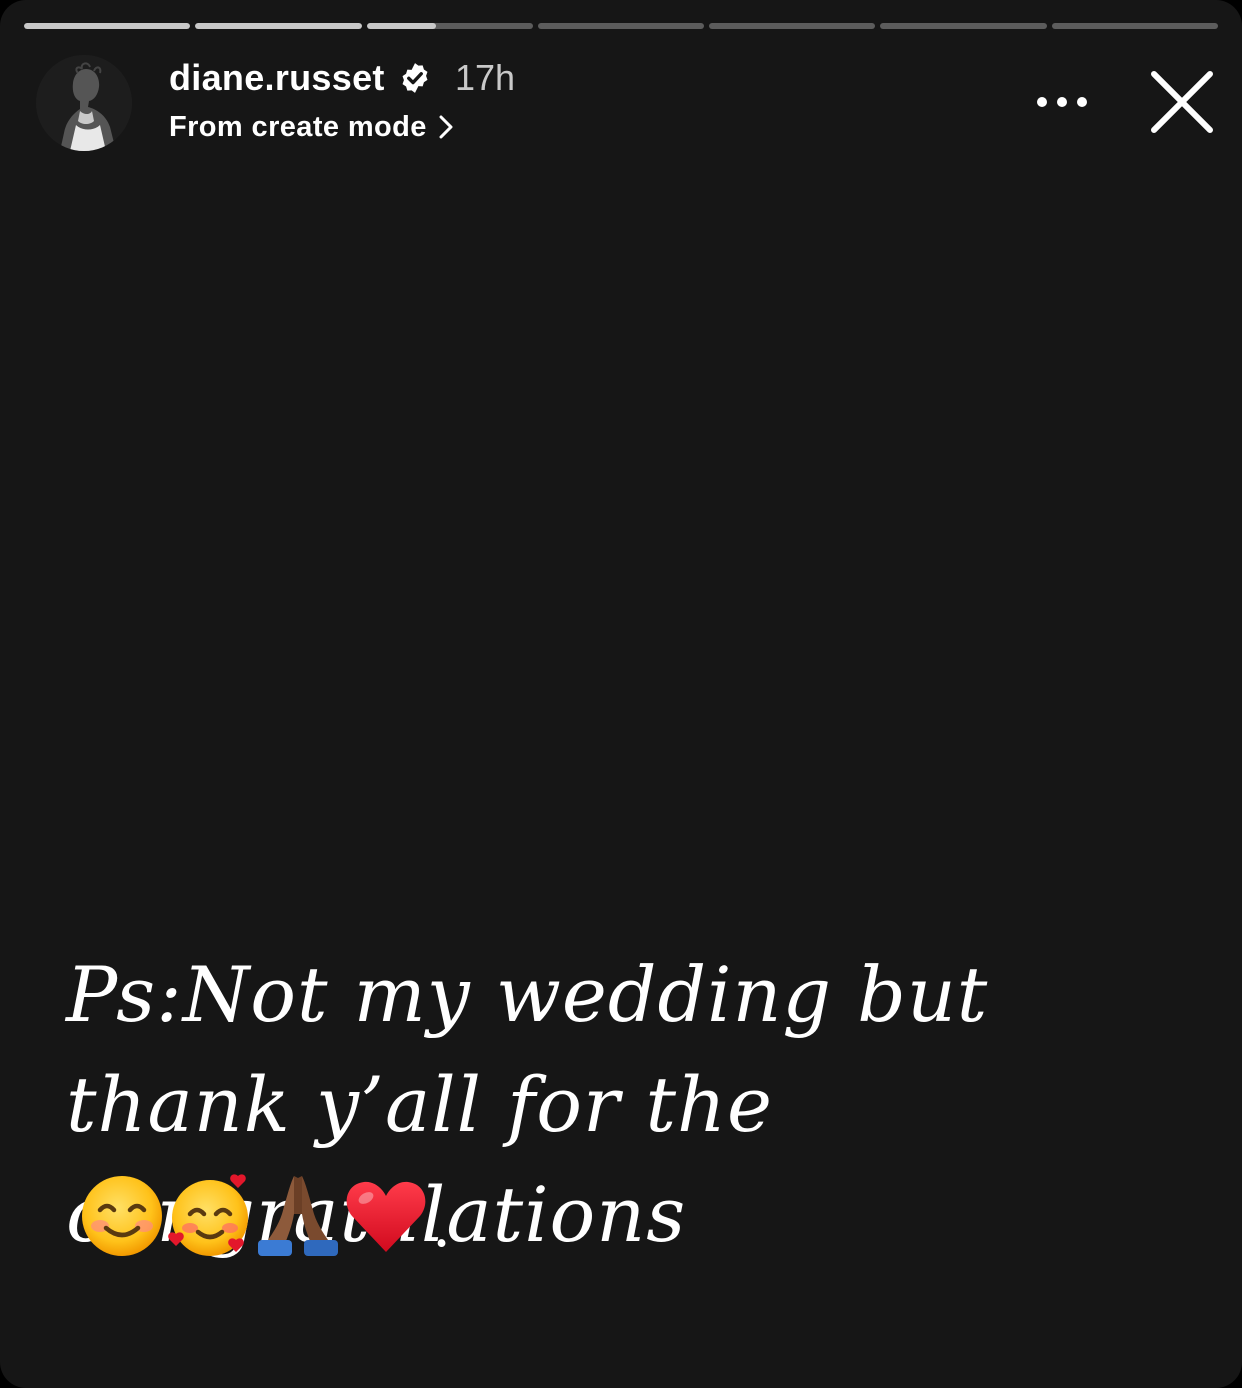 The width and height of the screenshot is (1242, 1388). I want to click on username: diane.russet, so click(277, 78).